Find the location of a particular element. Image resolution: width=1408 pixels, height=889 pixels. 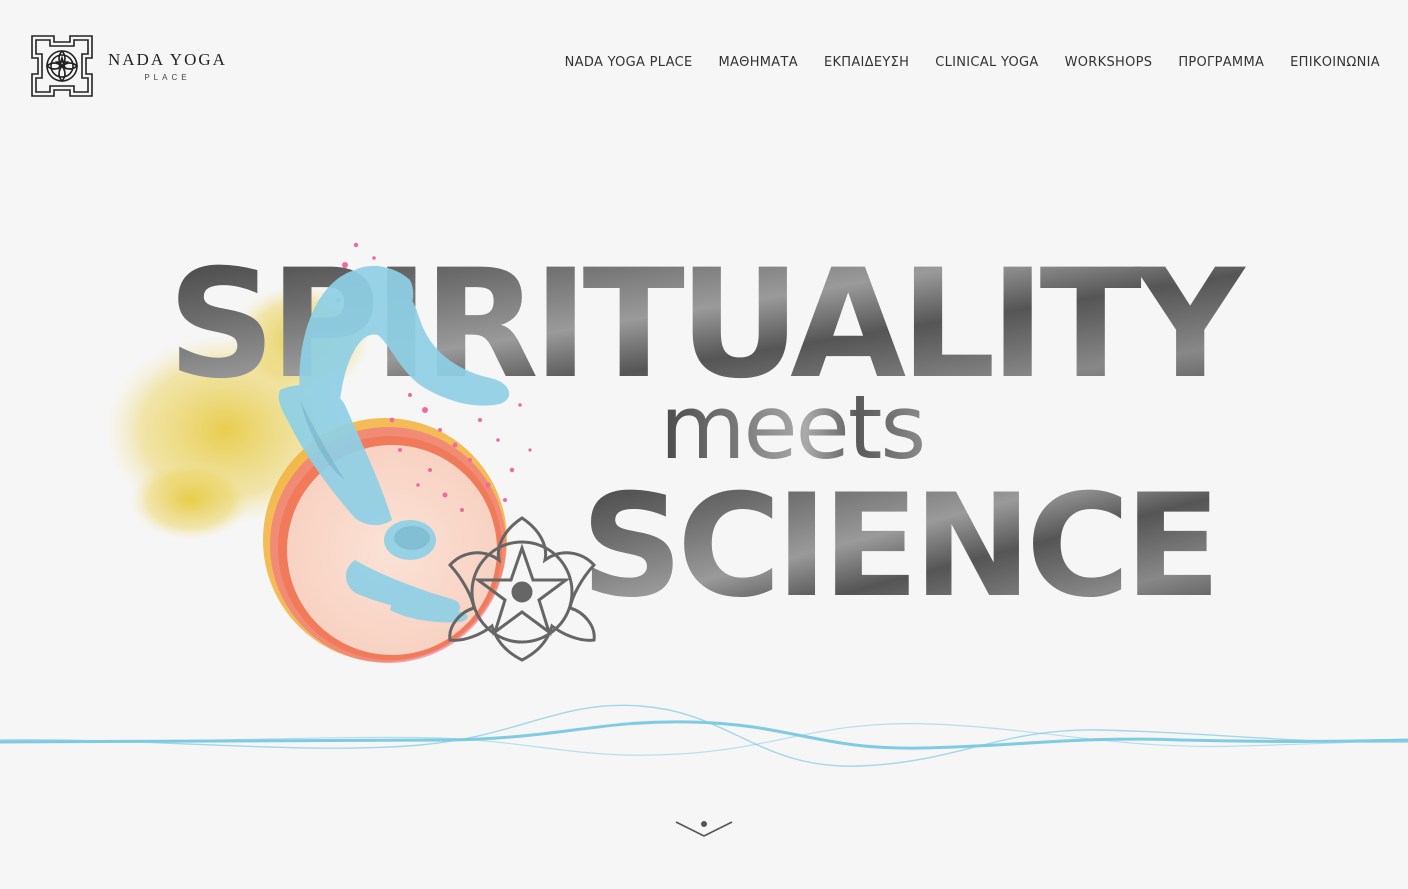

chevron-down-icon is located at coordinates (704, 829).